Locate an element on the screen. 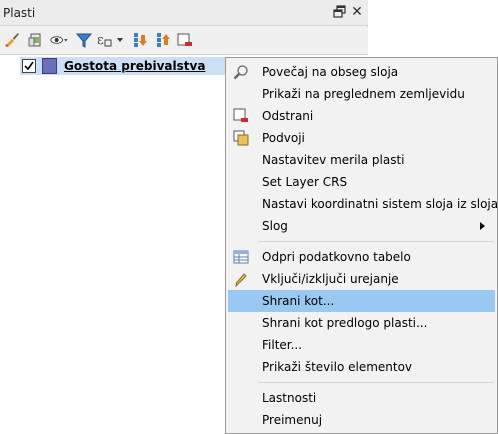 This screenshot has height=434, width=498. submenu-arrow-icon is located at coordinates (482, 226).